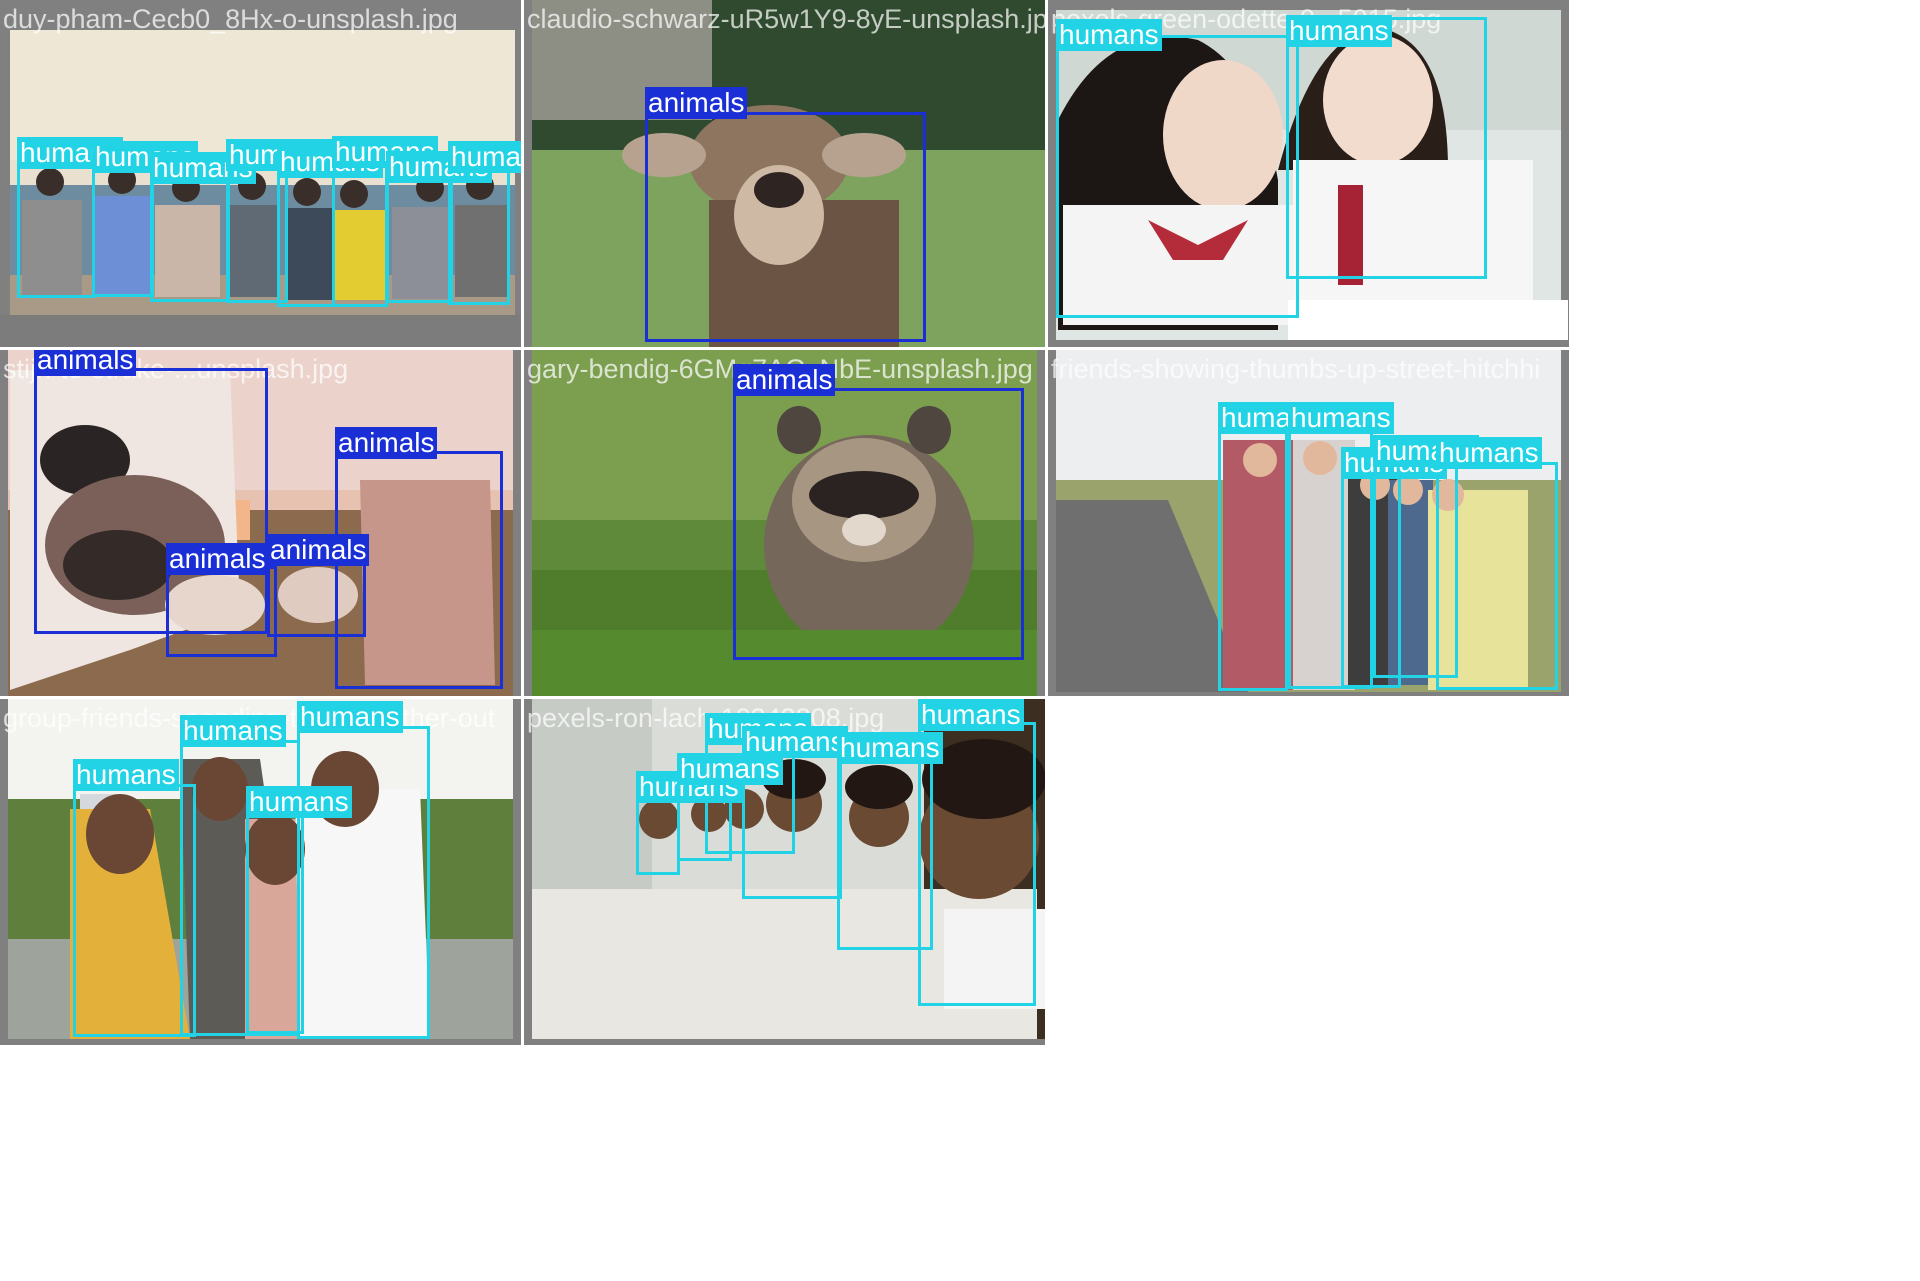  I want to click on tile-filename: friends-showing-thumbs-up-street-hitchhi, so click(1296, 369).